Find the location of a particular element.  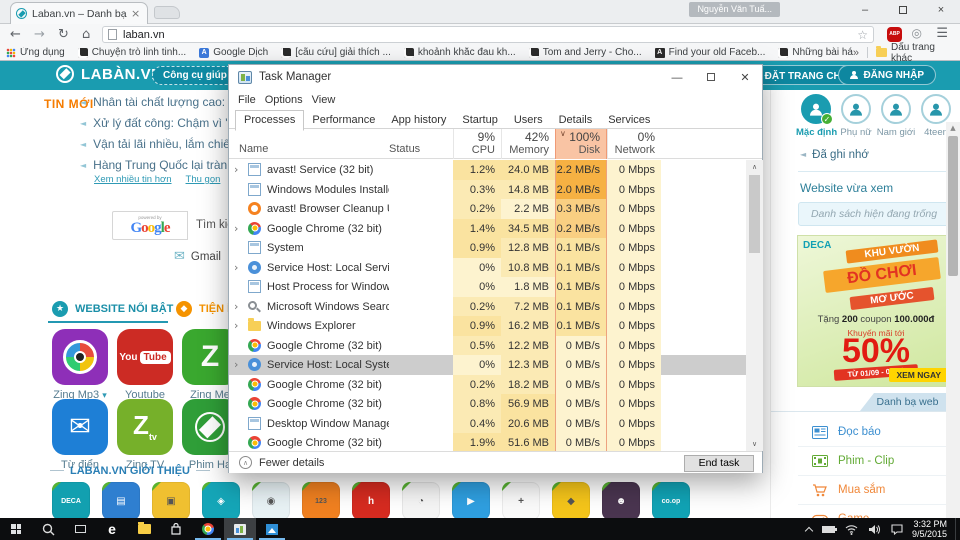

intro-tile: ▶ is located at coordinates (471, 500).